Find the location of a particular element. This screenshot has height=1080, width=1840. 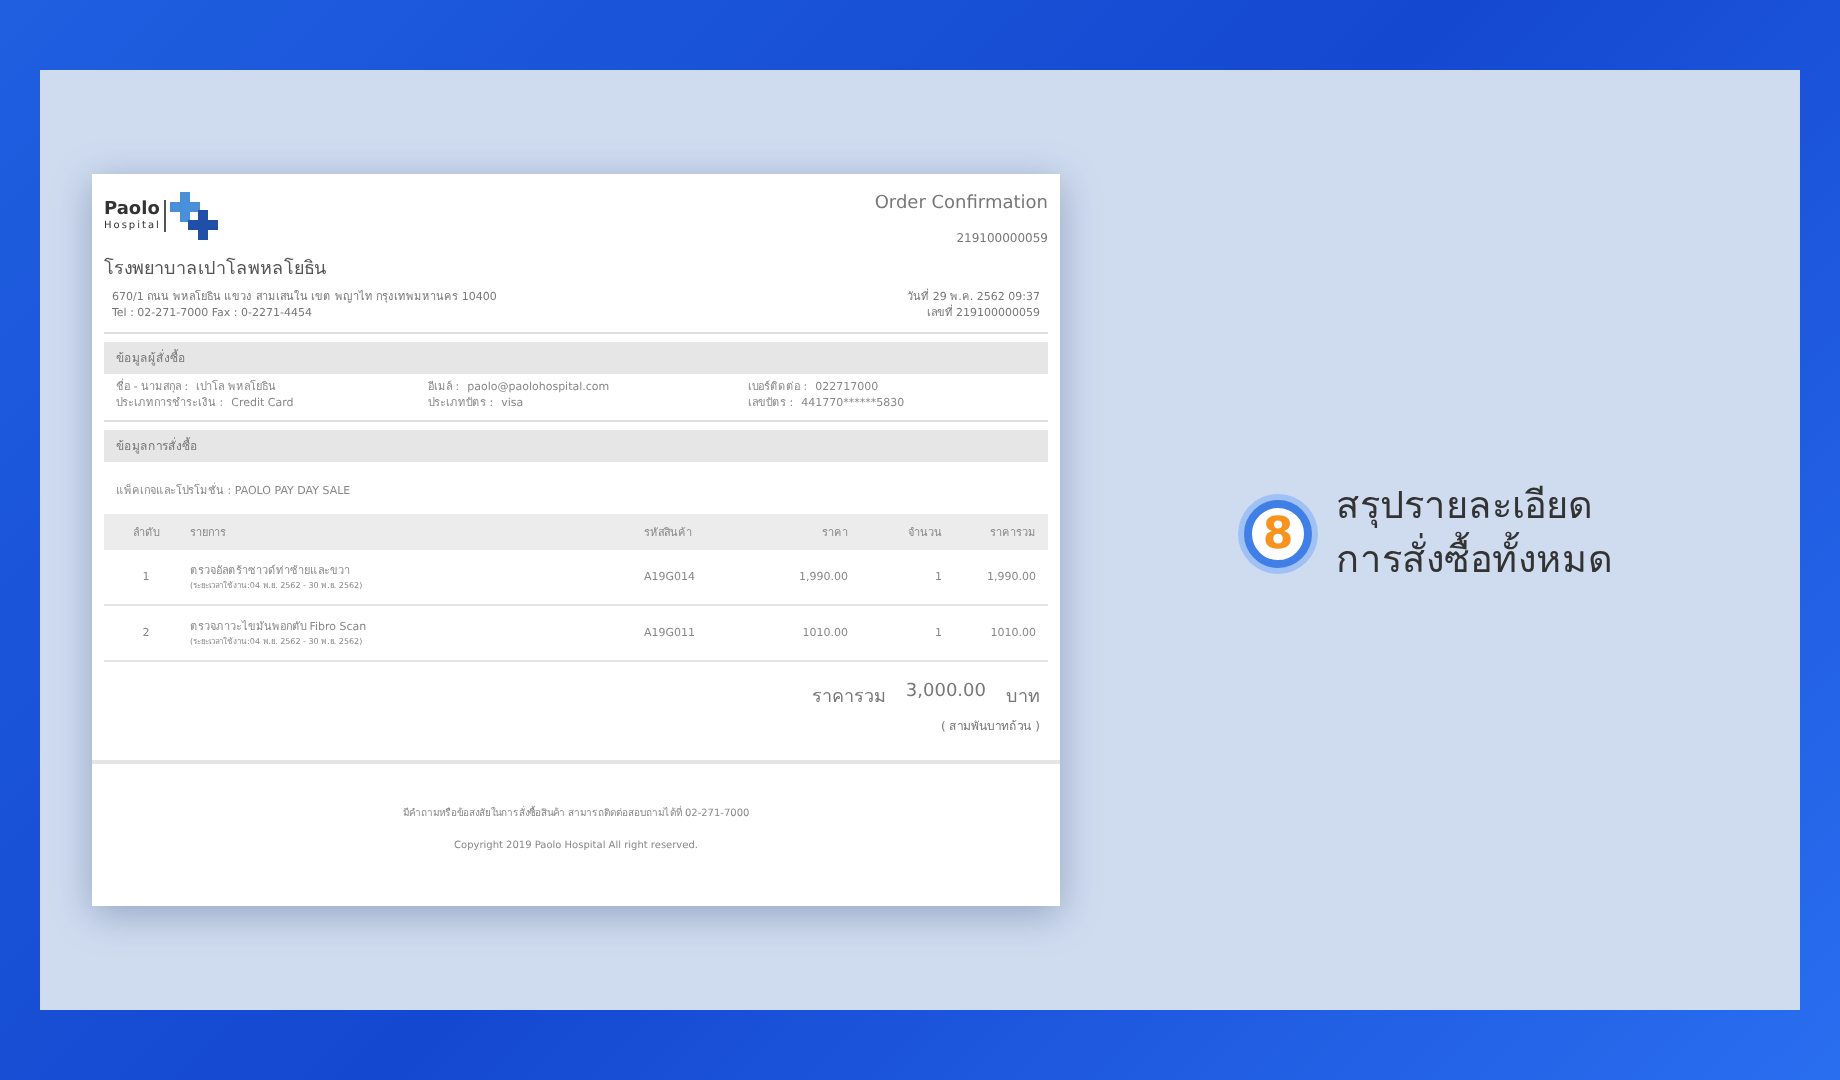

step-title-line: การสั่งซื้อทั้งหมด is located at coordinates (1474, 561).